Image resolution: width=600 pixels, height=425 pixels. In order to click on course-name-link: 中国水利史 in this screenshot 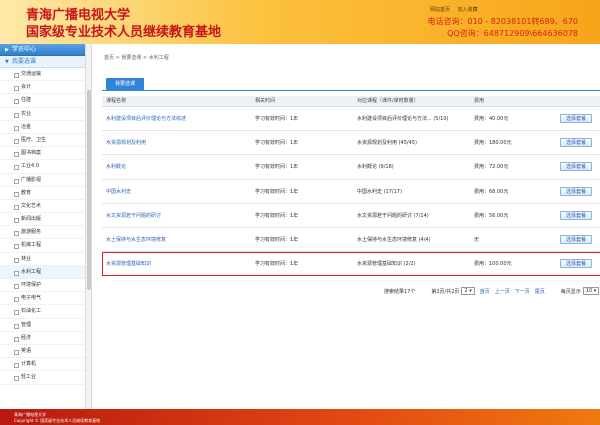, I will do `click(118, 191)`.